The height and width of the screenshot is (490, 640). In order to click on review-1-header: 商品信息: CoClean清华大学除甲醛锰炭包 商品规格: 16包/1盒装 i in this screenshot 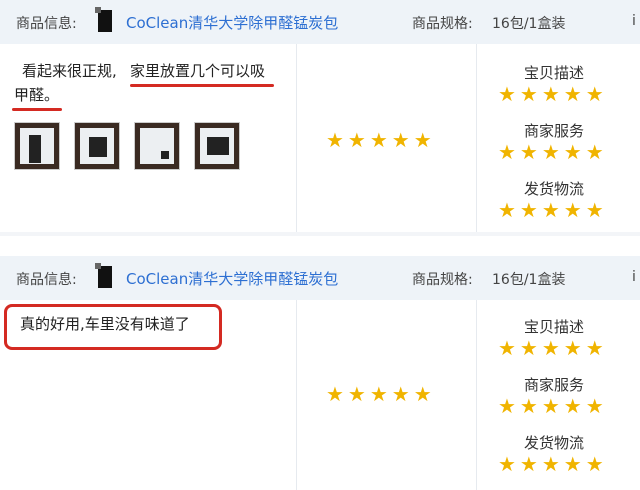, I will do `click(320, 22)`.